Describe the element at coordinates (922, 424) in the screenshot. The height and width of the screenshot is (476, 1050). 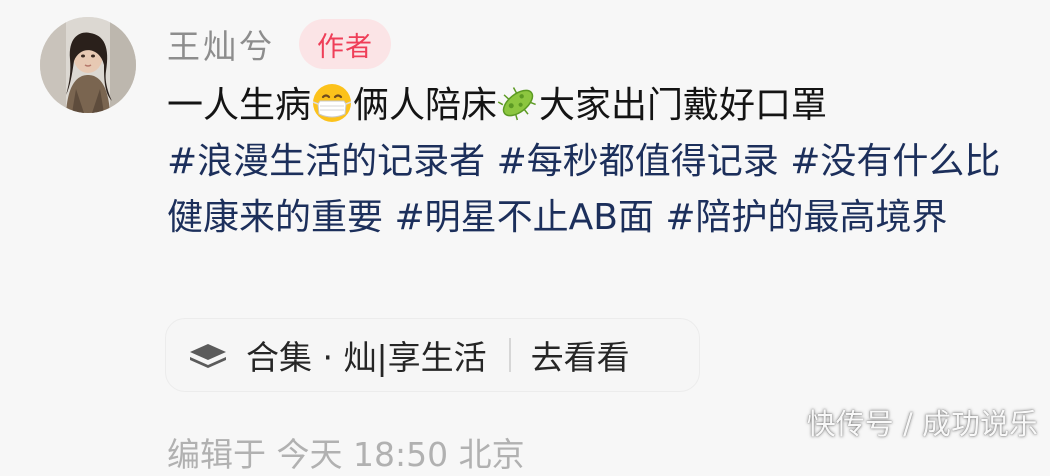
I see `watermark: 快传号 / 成功说乐` at that location.